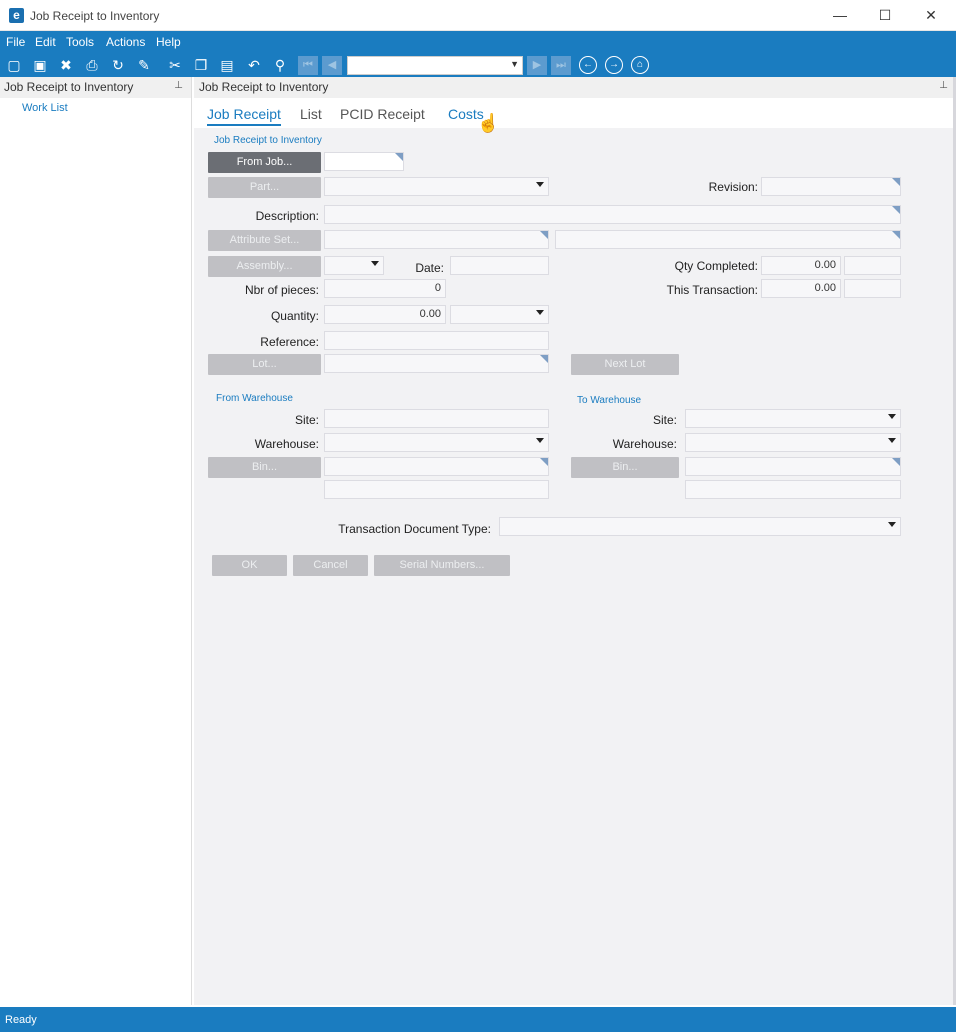 The width and height of the screenshot is (956, 1032). Describe the element at coordinates (40, 65) in the screenshot. I see `save-icon: ▣` at that location.